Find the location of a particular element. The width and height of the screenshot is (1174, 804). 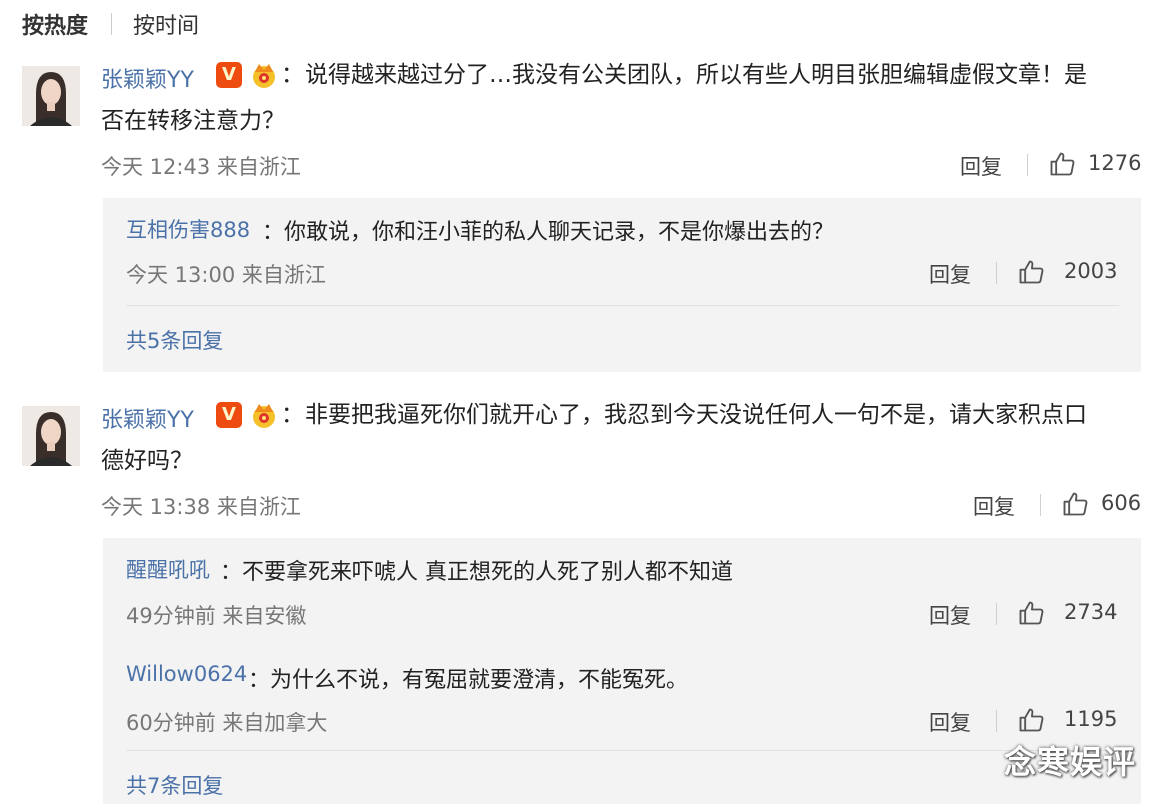

like-count: 2003 is located at coordinates (1091, 271).